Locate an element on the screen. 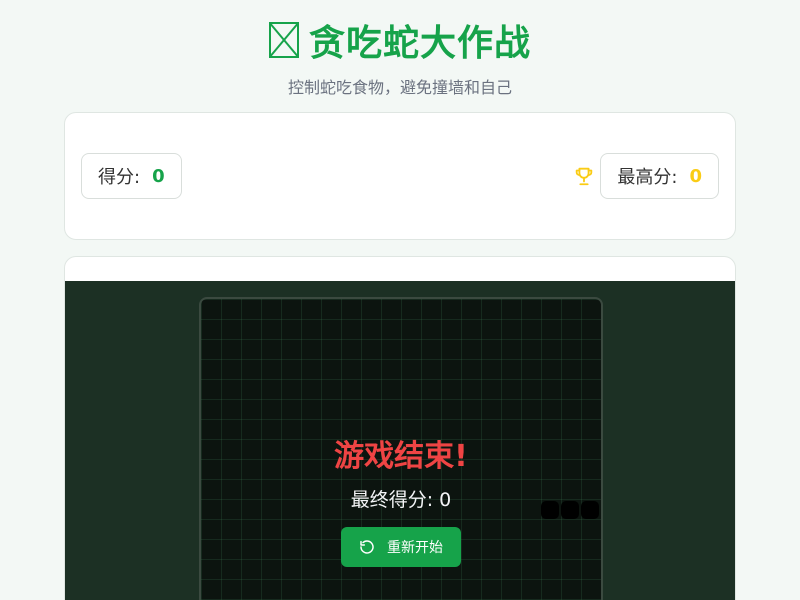 This screenshot has width=800, height=600. trophy-icon is located at coordinates (584, 176).